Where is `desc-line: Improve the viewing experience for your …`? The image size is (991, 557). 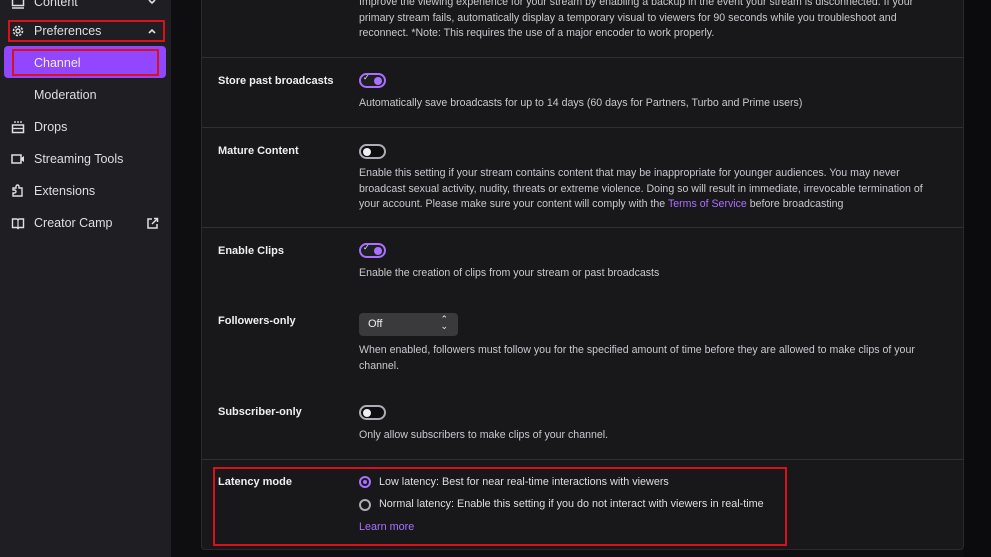
desc-line: Improve the viewing experience for your … is located at coordinates (636, 4).